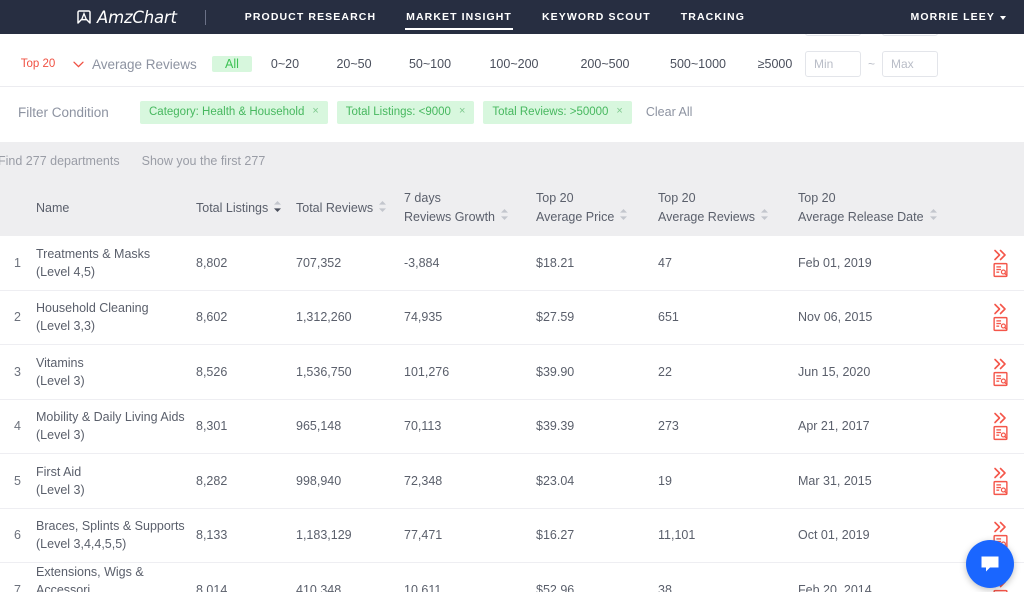 Image resolution: width=1024 pixels, height=592 pixels. I want to click on nav-item-product-research: PRODUCT RESEARCH, so click(310, 17).